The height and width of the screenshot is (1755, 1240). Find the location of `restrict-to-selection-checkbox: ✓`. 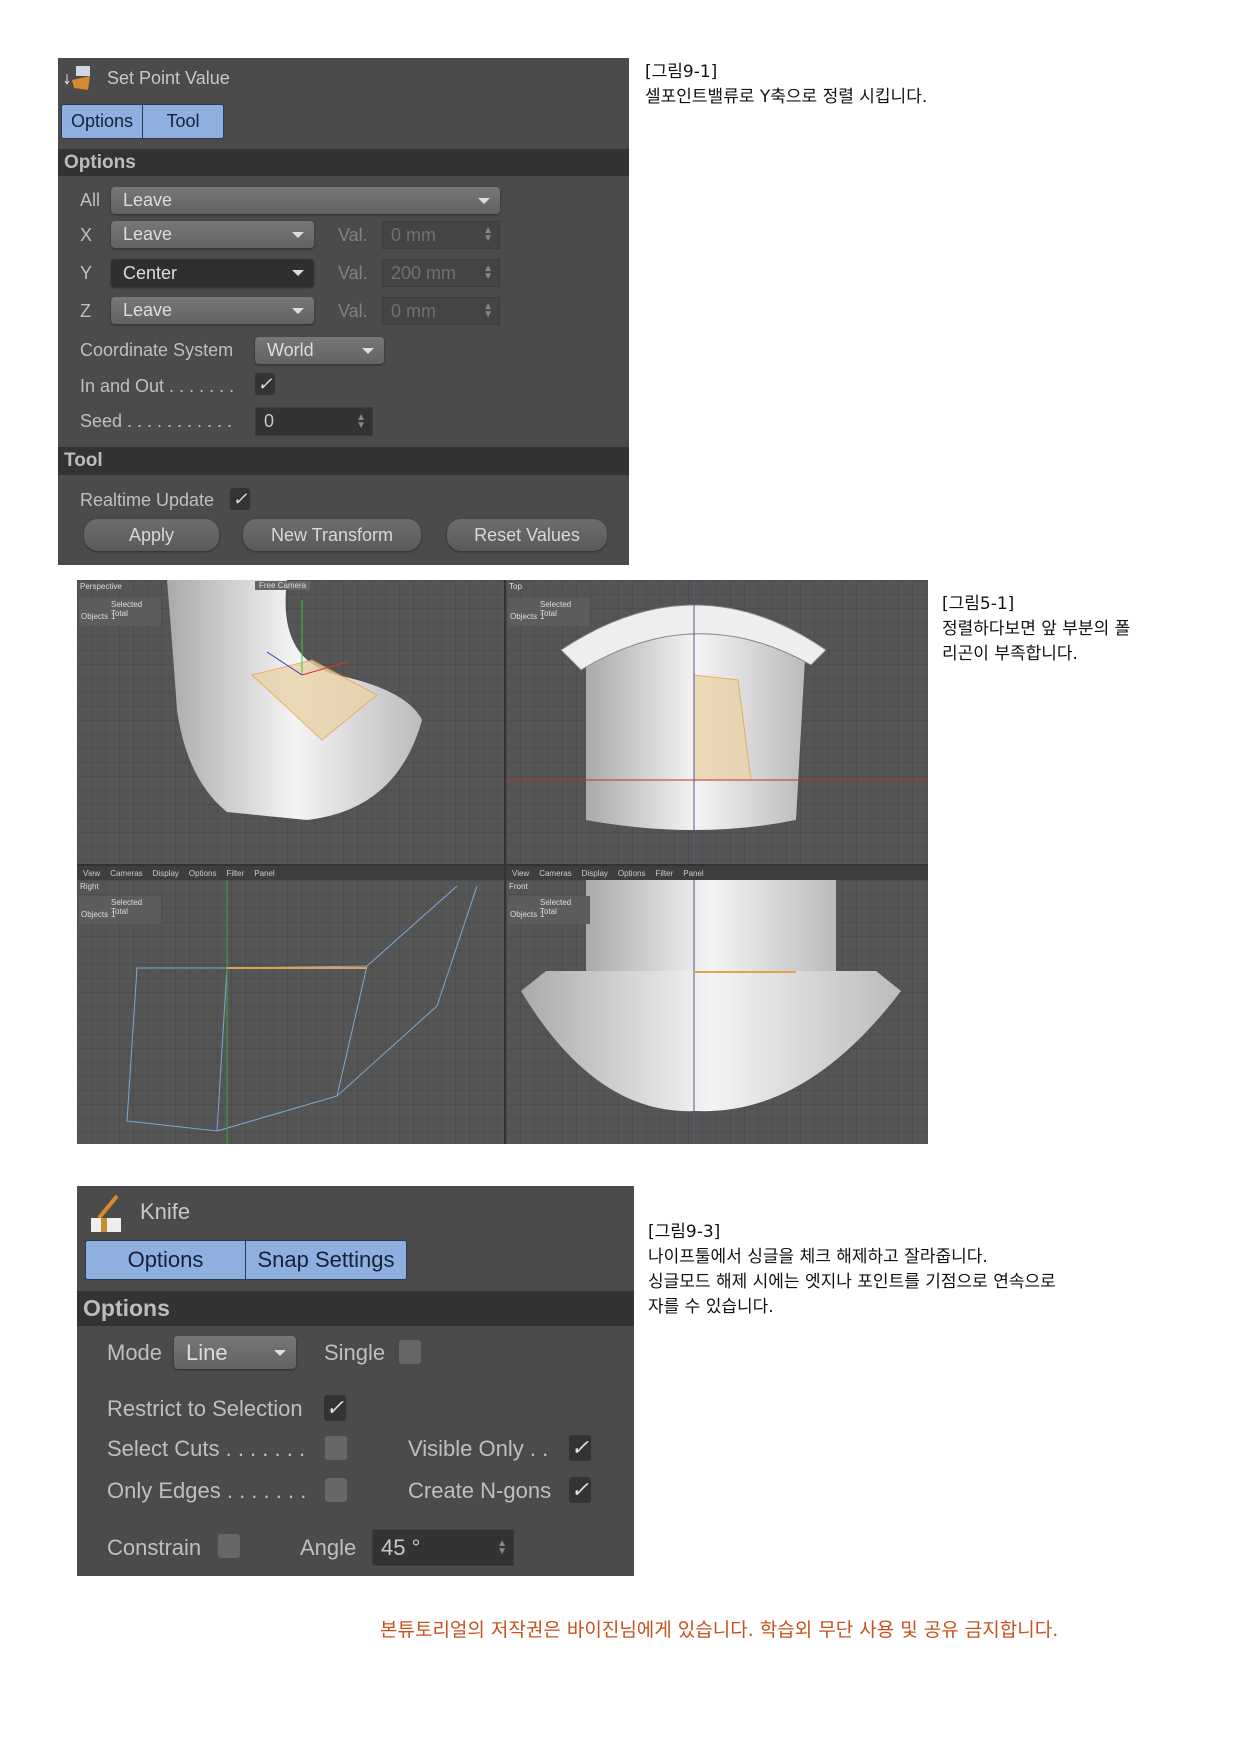

restrict-to-selection-checkbox: ✓ is located at coordinates (335, 1408).